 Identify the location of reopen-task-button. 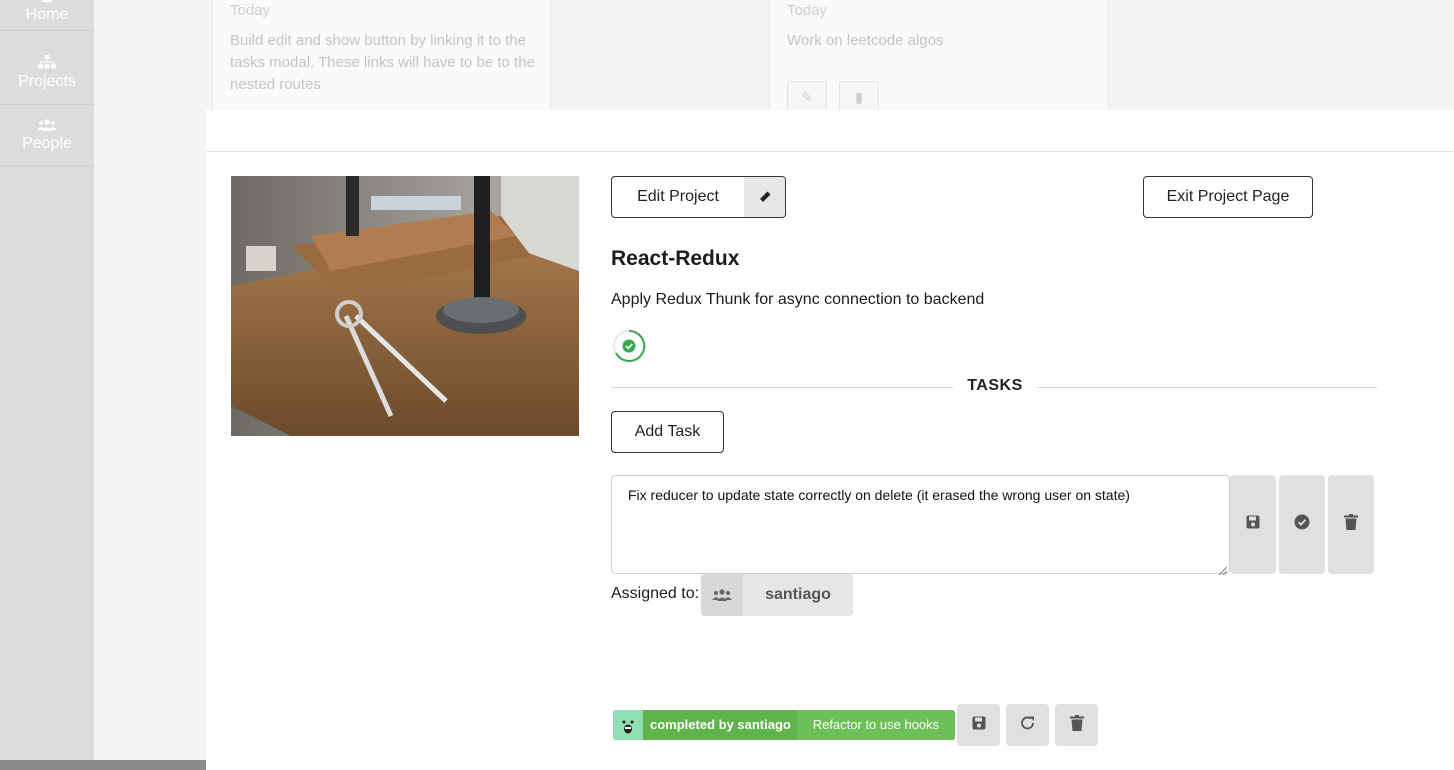
(1027, 725).